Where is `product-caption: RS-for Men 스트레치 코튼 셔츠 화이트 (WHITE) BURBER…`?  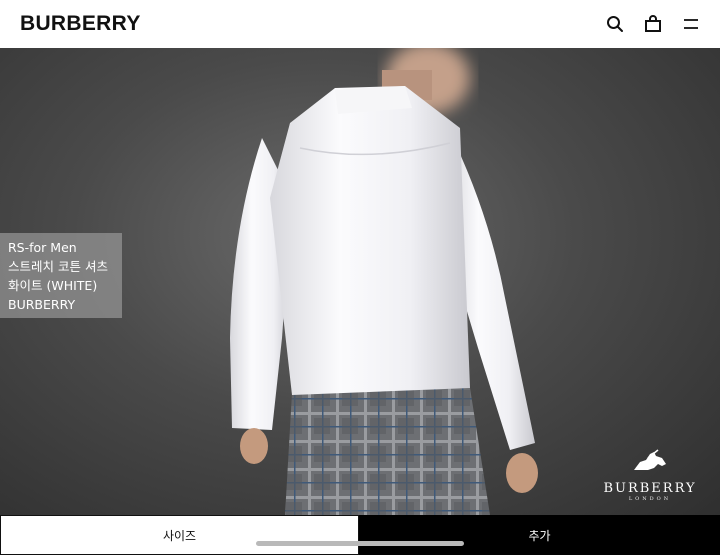
product-caption: RS-for Men 스트레치 코튼 셔츠 화이트 (WHITE) BURBER… is located at coordinates (61, 275).